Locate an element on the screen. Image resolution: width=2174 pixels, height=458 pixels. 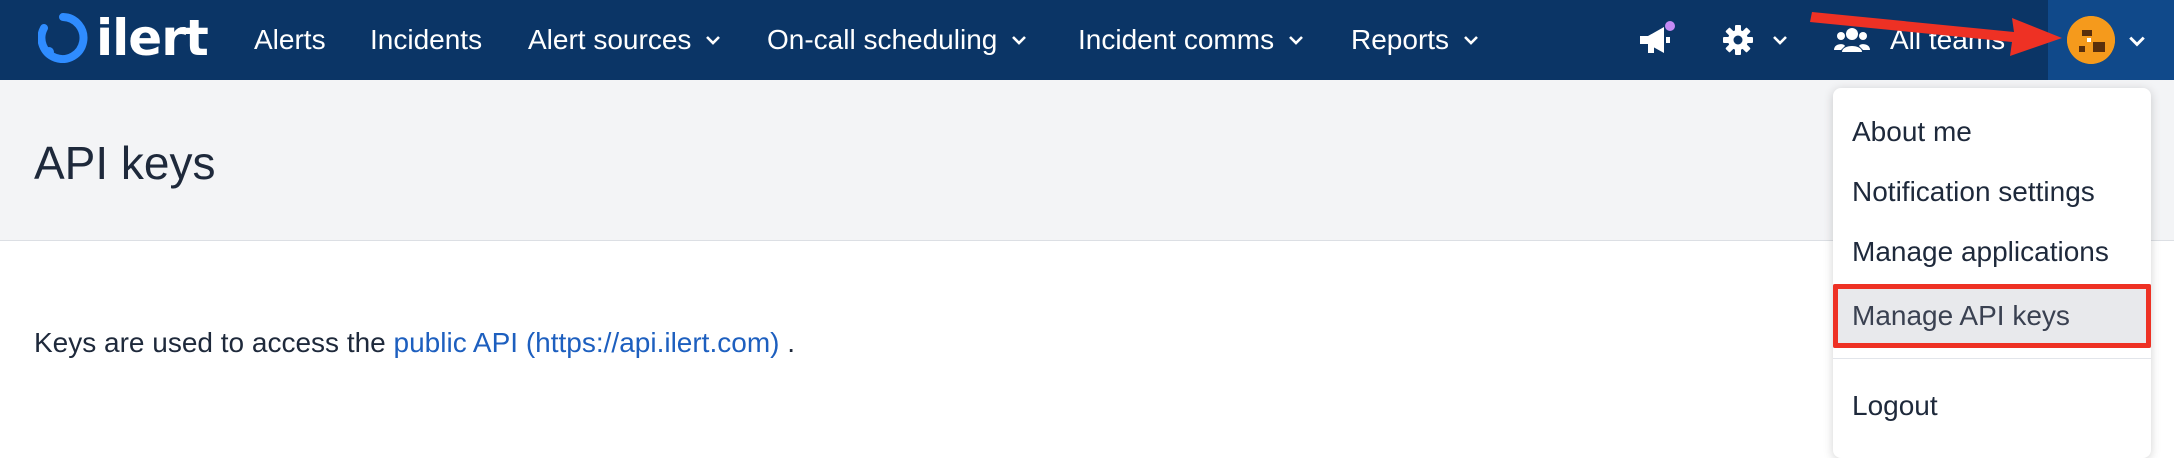
menu-item-notification-settings: Notification settings is located at coordinates (1992, 192).